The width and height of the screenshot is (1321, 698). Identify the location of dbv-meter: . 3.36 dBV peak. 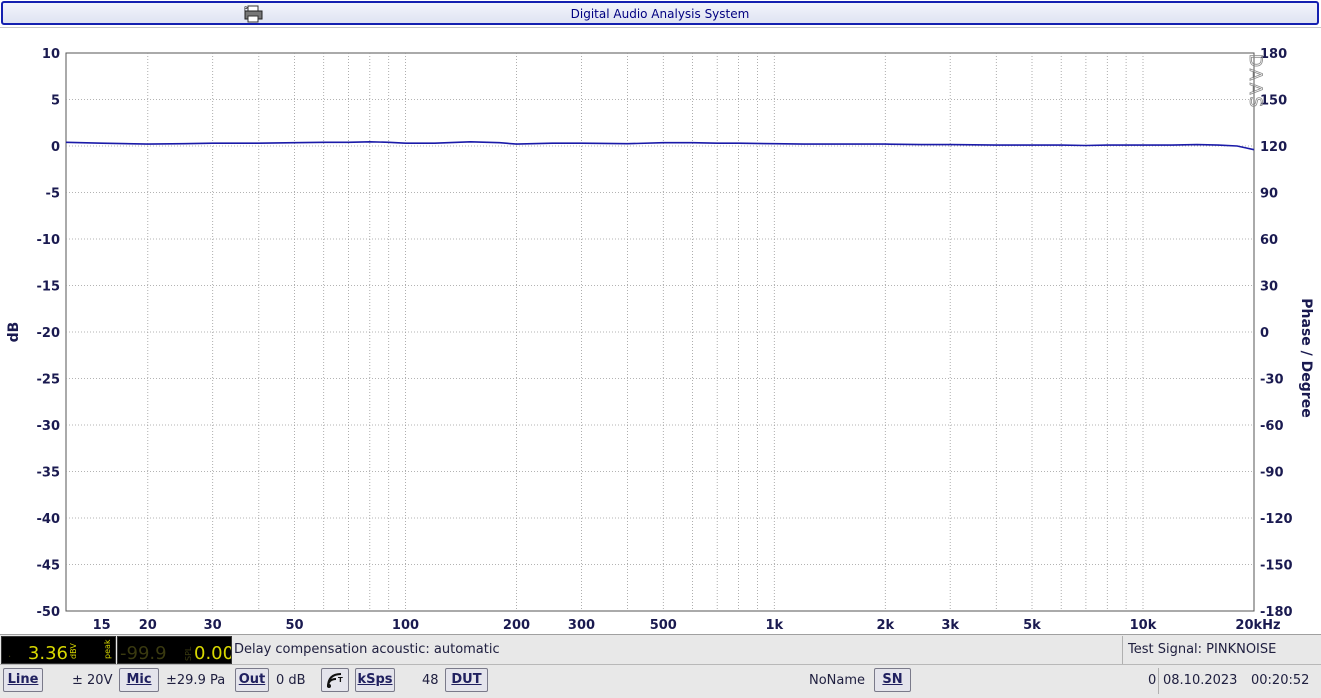
(58, 650).